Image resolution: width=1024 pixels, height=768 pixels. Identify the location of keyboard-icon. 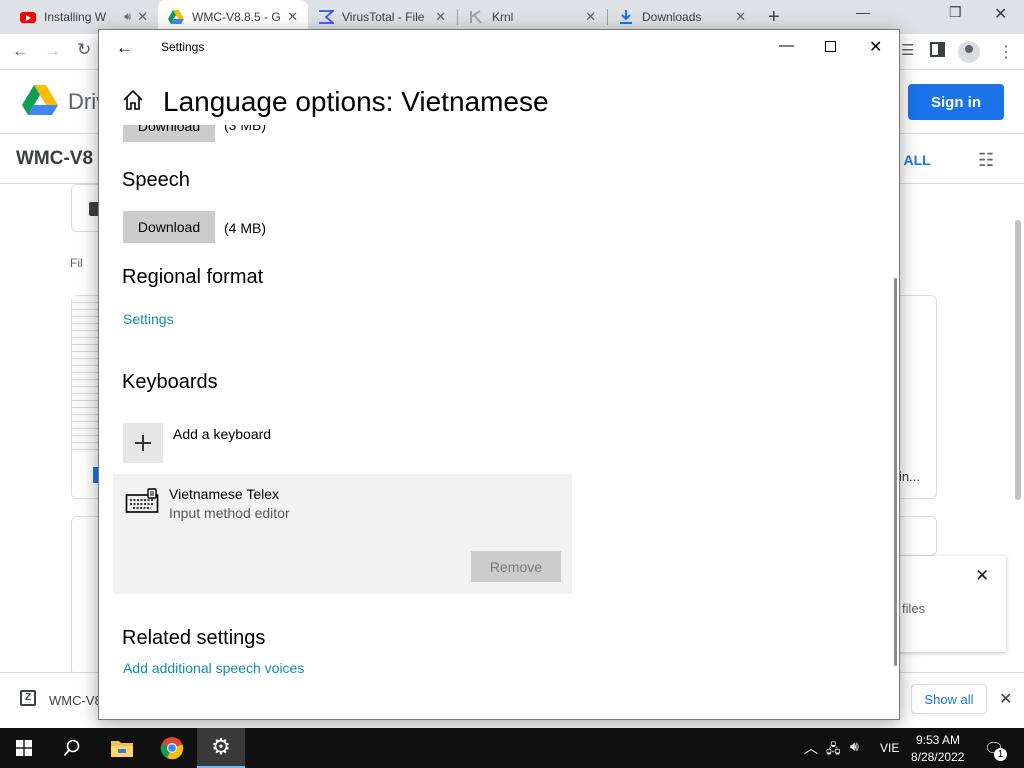
(142, 500).